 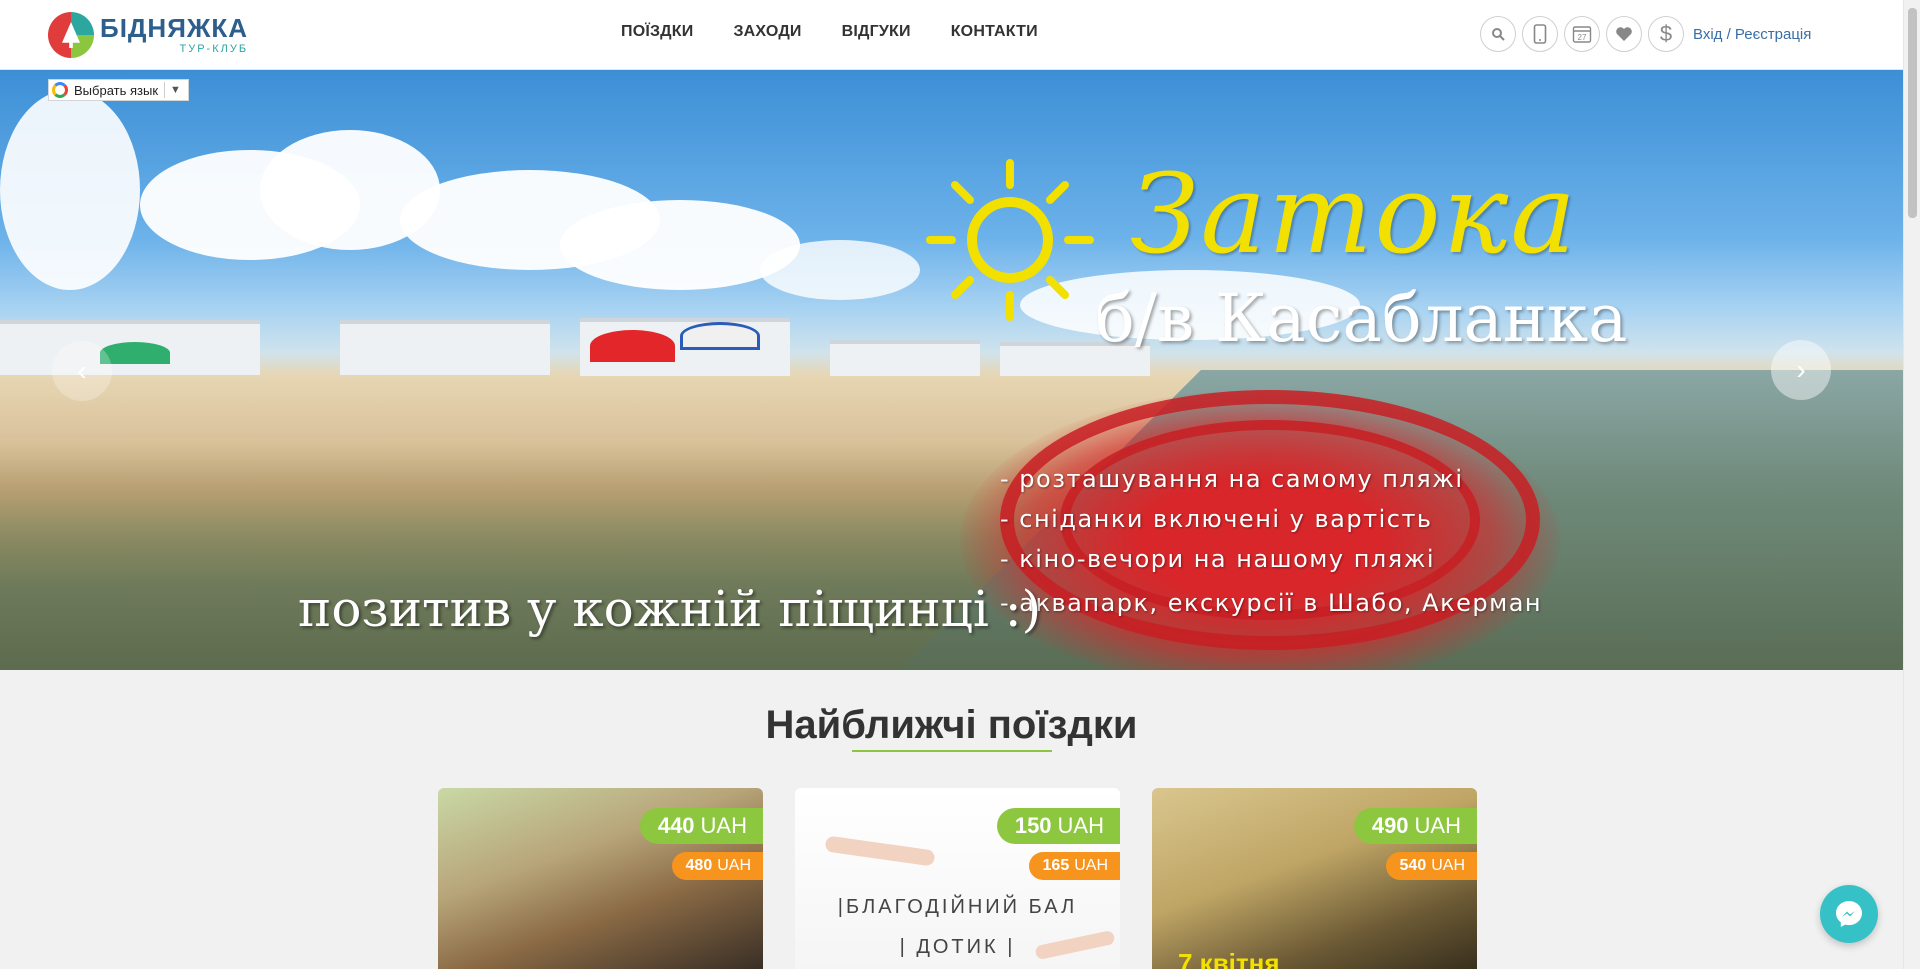 I want to click on phone-icon, so click(x=1540, y=34).